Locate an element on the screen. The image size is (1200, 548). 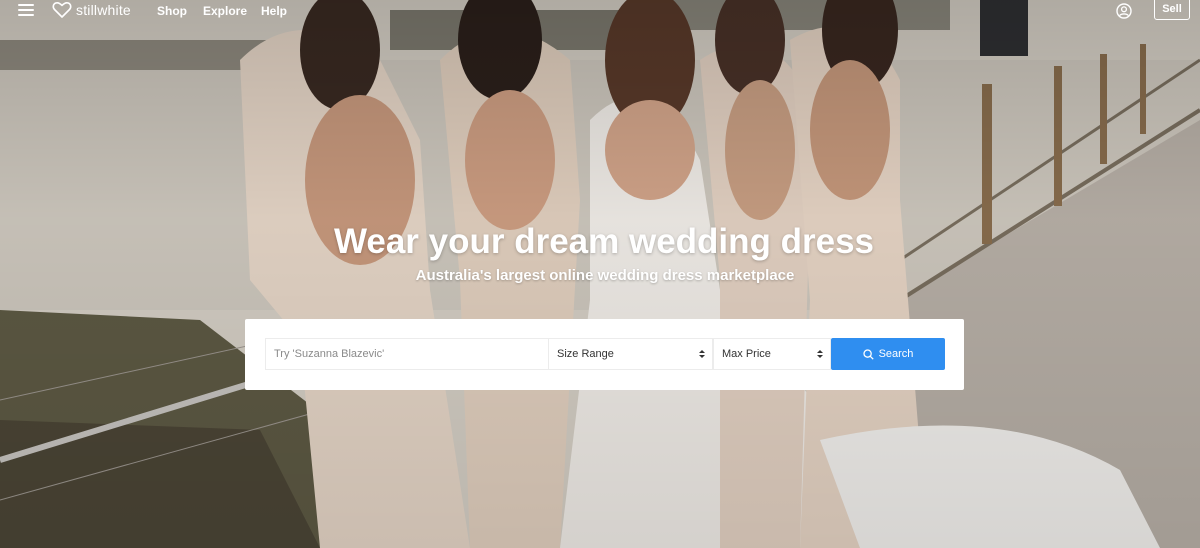
top-nav: stillwhite Shop Explore Help Sell is located at coordinates (600, 11).